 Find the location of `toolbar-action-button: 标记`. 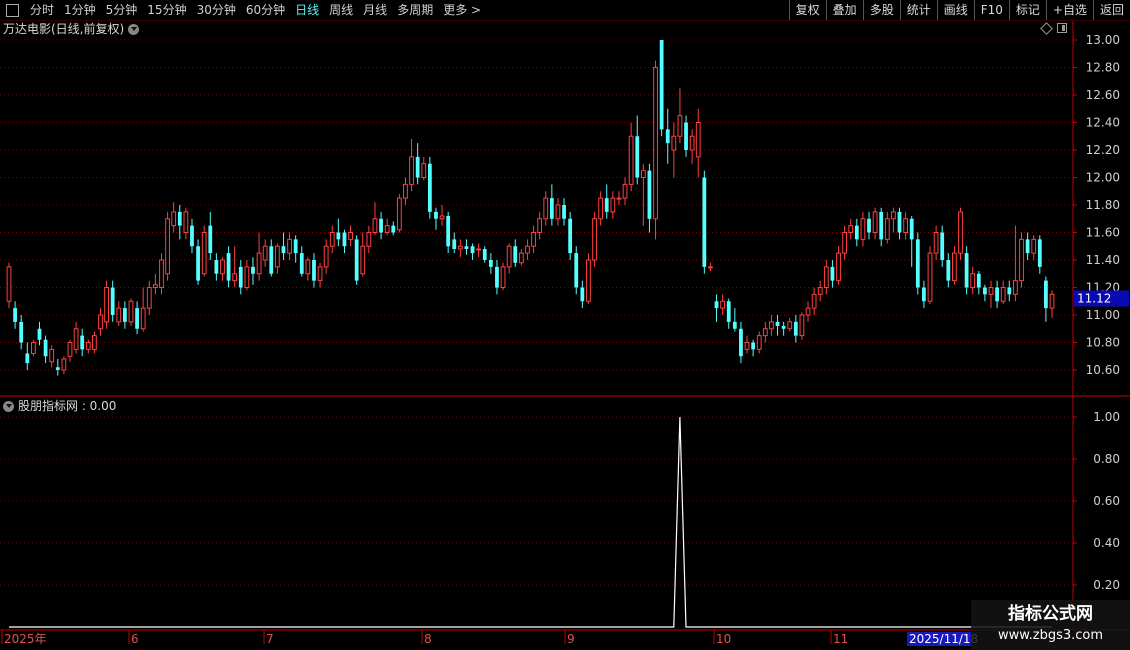

toolbar-action-button: 标记 is located at coordinates (1027, 10).